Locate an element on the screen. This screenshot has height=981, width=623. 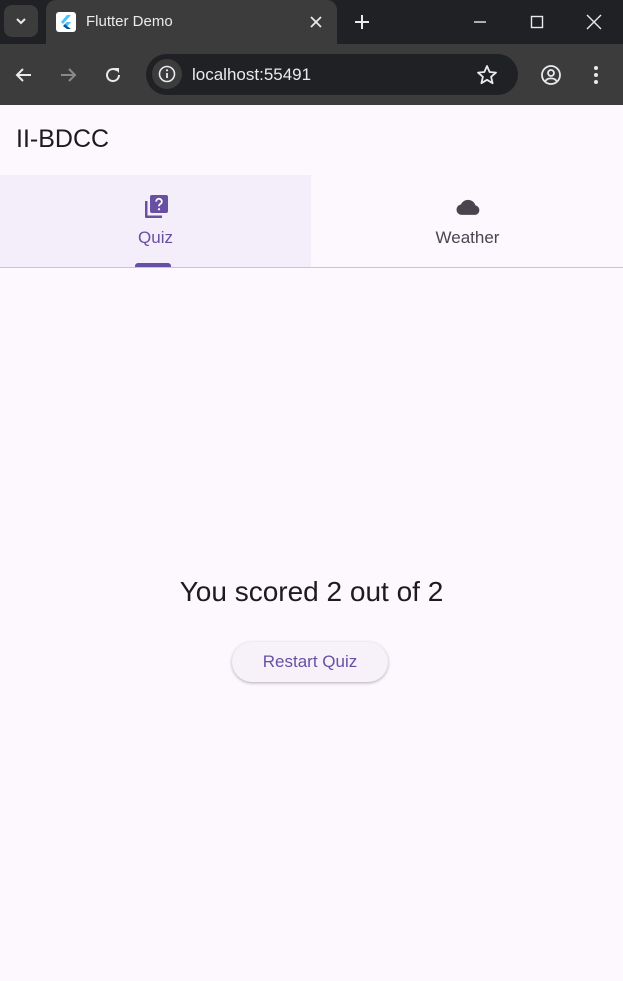
bookmark-button is located at coordinates (487, 75).